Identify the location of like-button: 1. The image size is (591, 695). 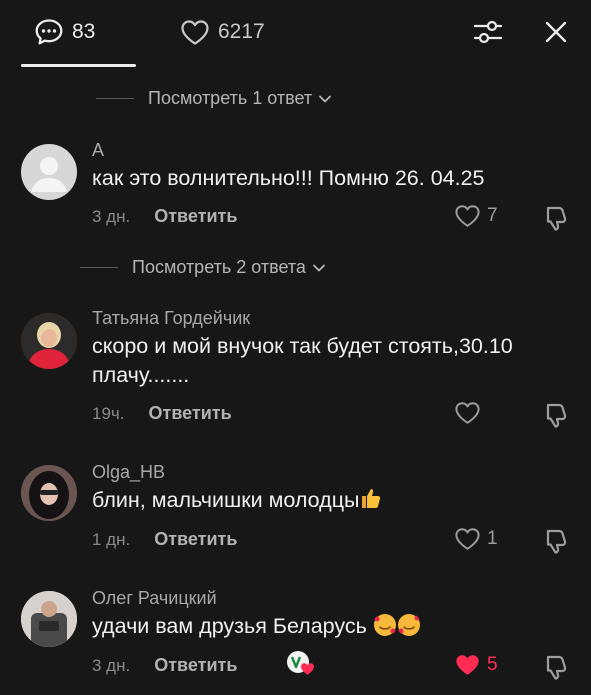
(476, 539).